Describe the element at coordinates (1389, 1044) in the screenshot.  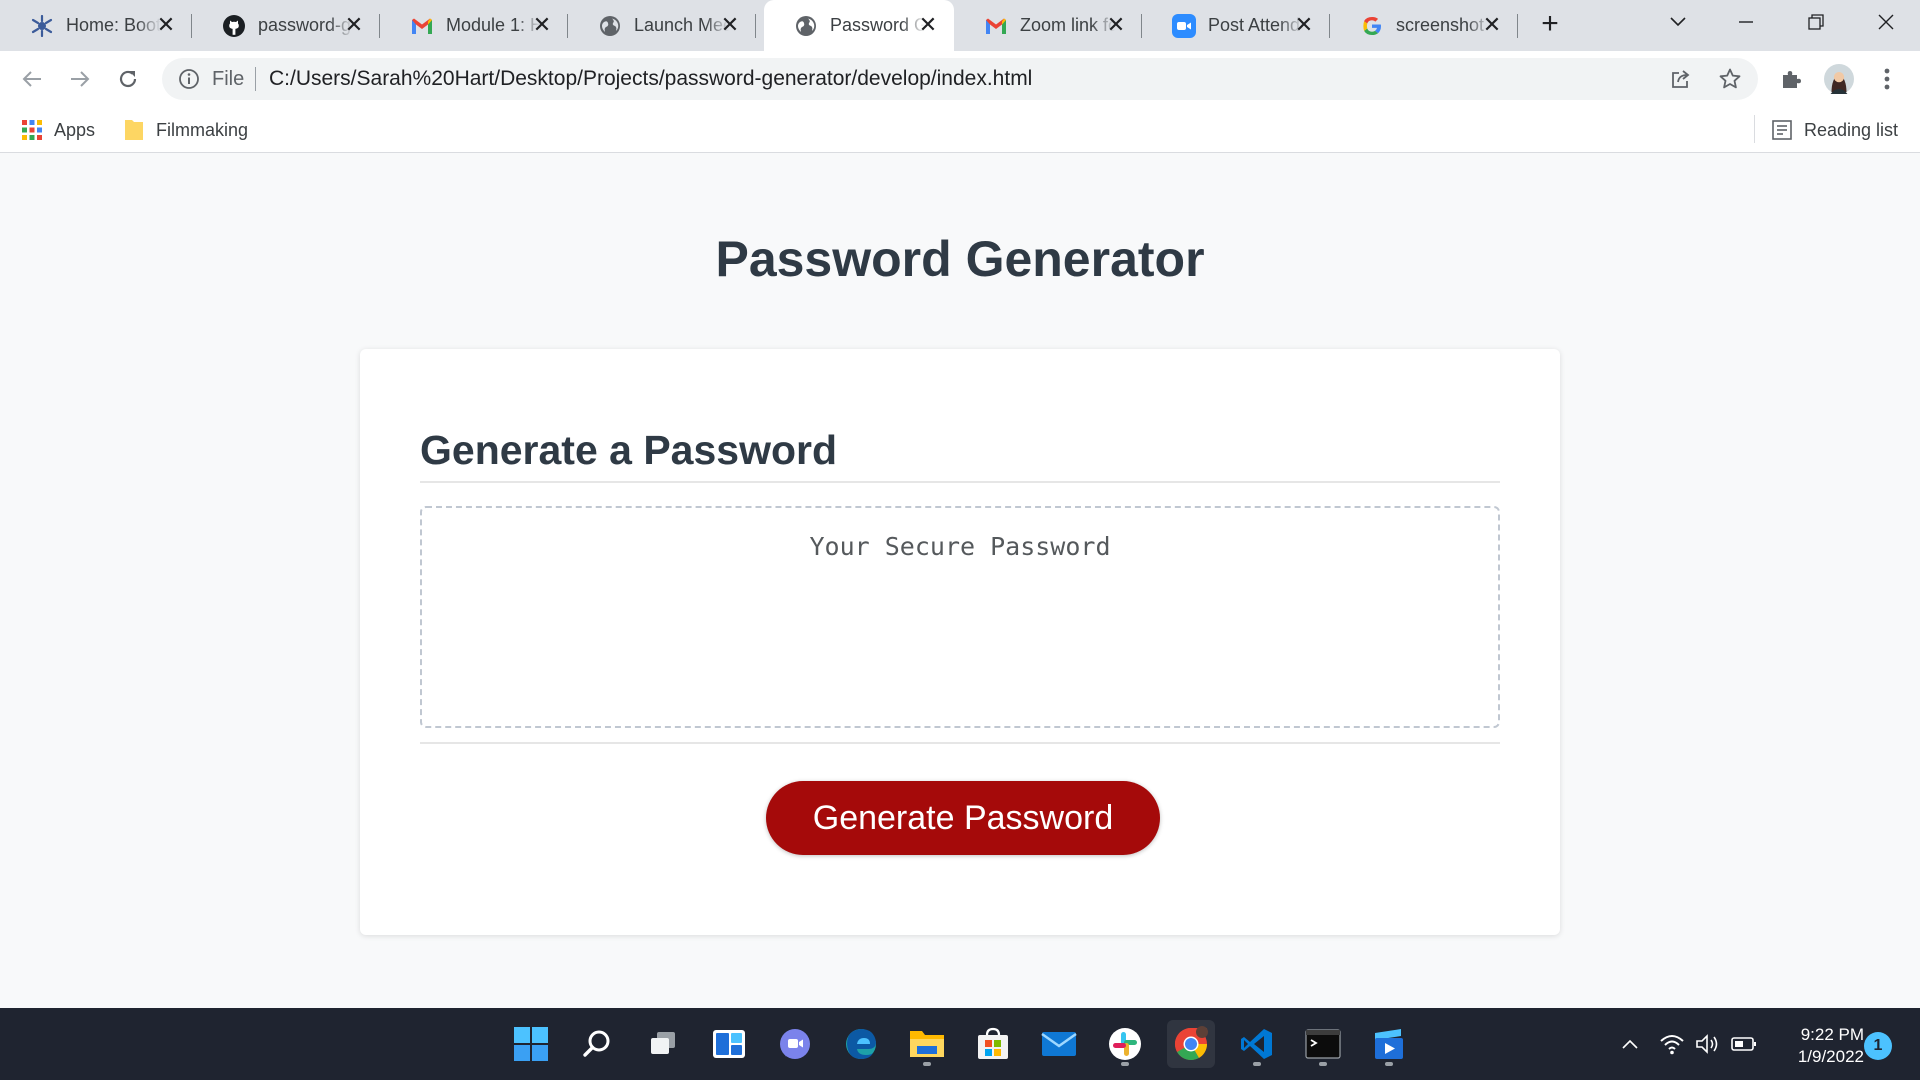
I see `media-player-icon` at that location.